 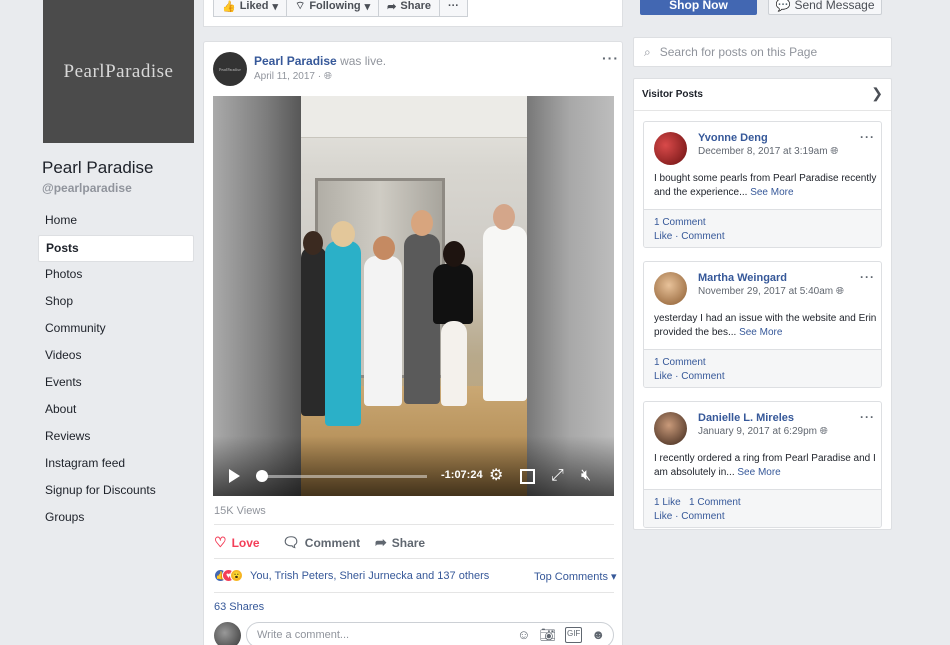 What do you see at coordinates (236, 575) in the screenshot?
I see `wow-reaction-icon: 😮` at bounding box center [236, 575].